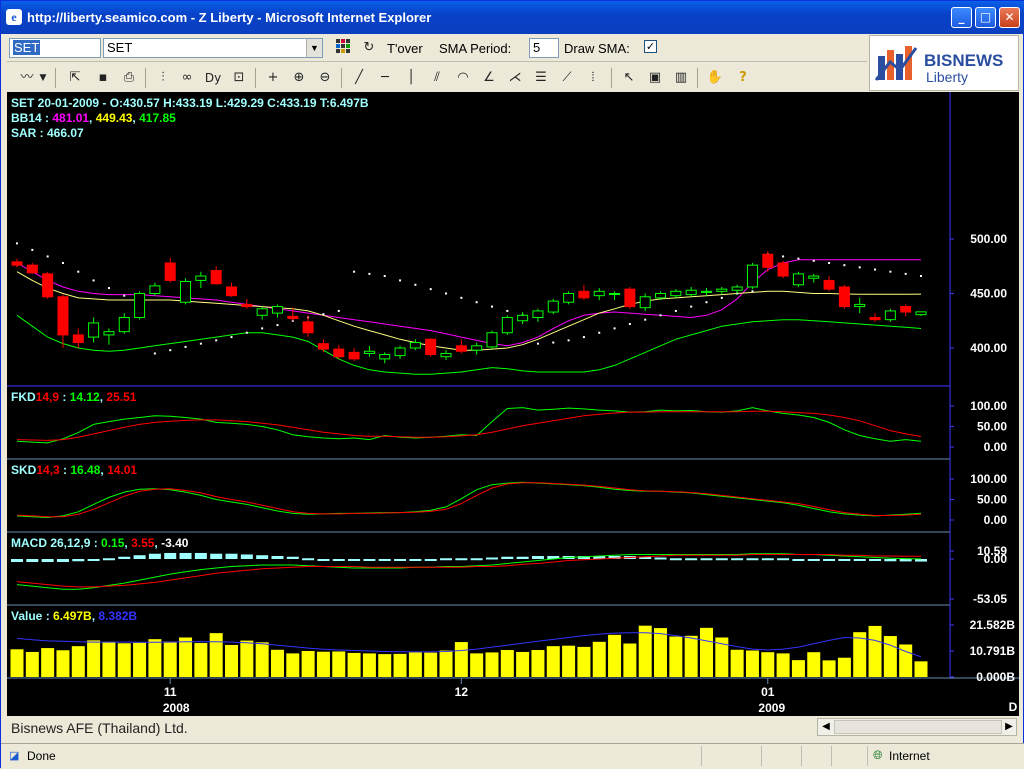  I want to click on line-chart-icon: 〰, so click(27, 78).